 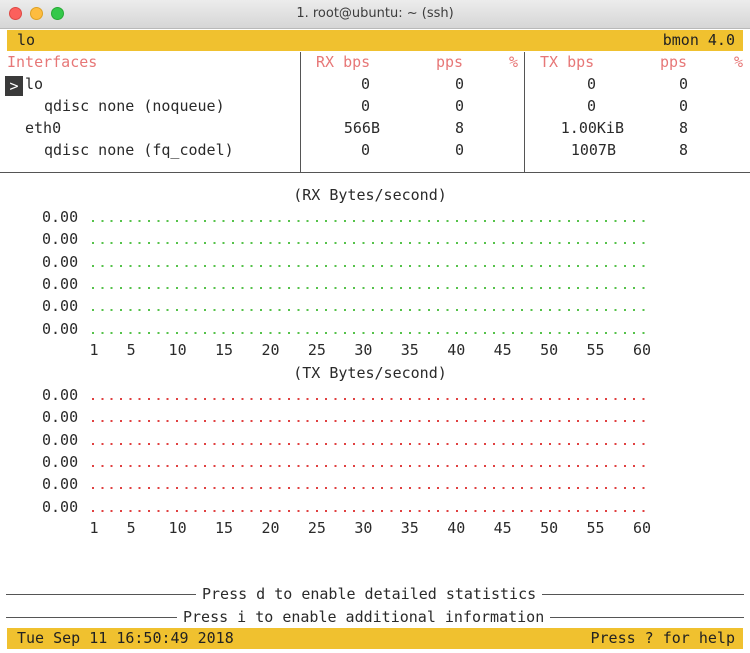 What do you see at coordinates (134, 106) in the screenshot?
I see `interface-name: qdisc none (noqueue)` at bounding box center [134, 106].